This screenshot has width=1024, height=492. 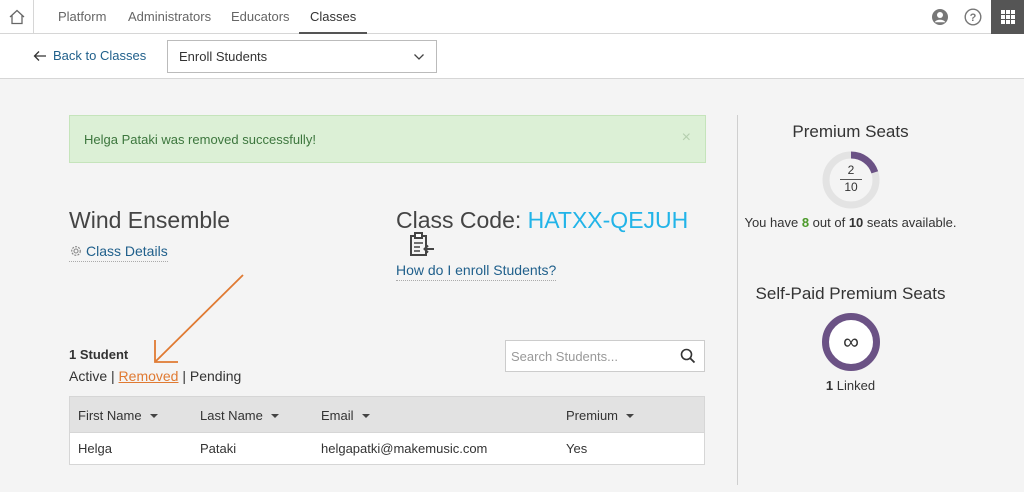 I want to click on student-filters: Active | Removed | Pending, so click(x=155, y=376).